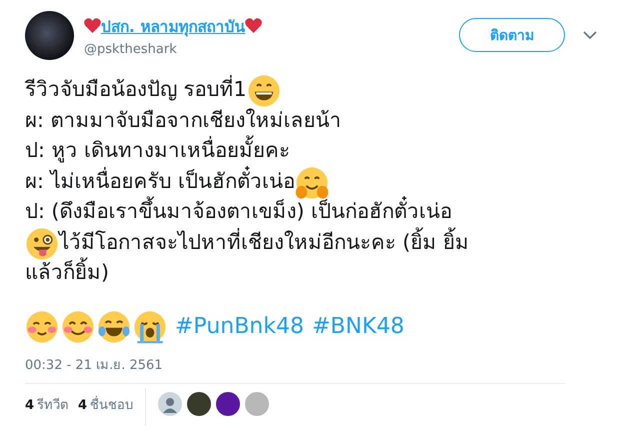  What do you see at coordinates (170, 404) in the screenshot?
I see `default-avatar-icon` at bounding box center [170, 404].